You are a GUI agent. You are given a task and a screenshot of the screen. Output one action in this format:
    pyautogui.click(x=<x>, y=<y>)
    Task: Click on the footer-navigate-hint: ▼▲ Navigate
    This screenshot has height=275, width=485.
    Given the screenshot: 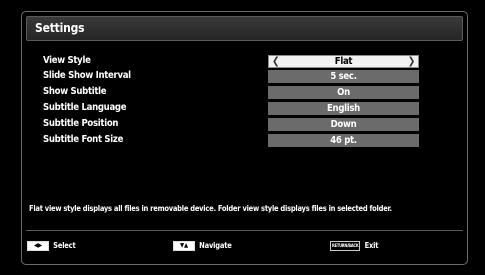 What is the action you would take?
    pyautogui.click(x=202, y=246)
    